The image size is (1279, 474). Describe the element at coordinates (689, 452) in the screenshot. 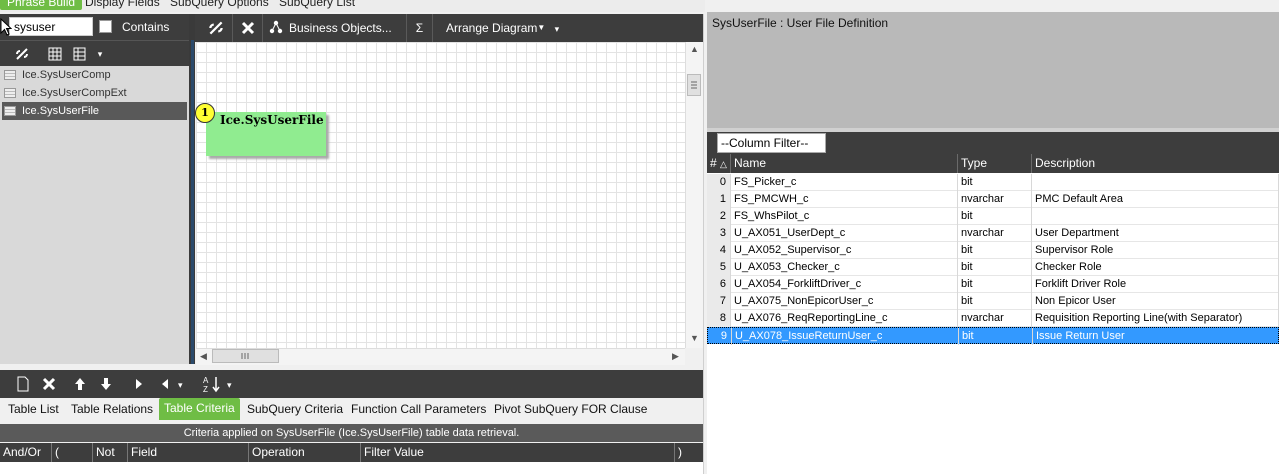

I see `column-header: )` at that location.